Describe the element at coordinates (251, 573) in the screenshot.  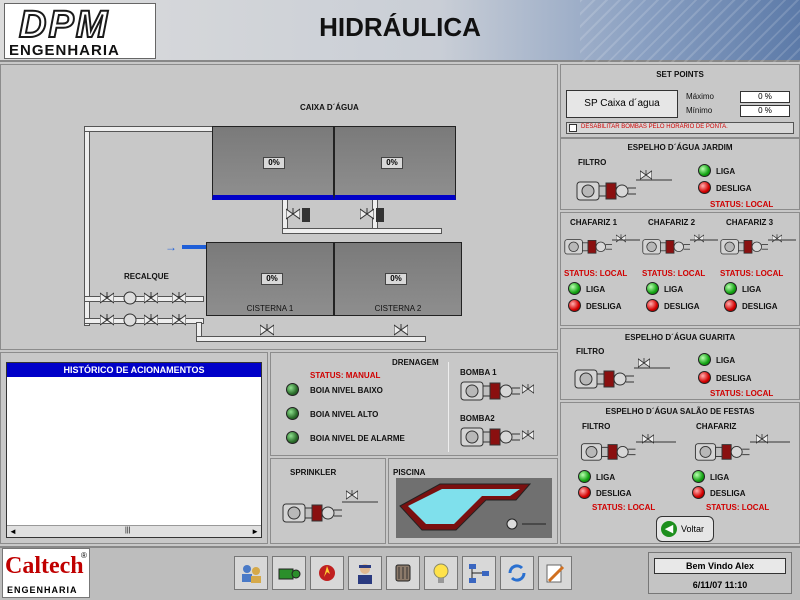
I see `users-icon` at that location.